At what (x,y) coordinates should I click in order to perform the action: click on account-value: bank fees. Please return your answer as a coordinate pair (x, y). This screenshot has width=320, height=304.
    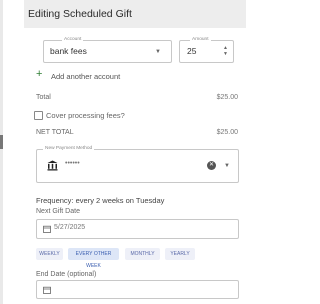
    Looking at the image, I should click on (68, 51).